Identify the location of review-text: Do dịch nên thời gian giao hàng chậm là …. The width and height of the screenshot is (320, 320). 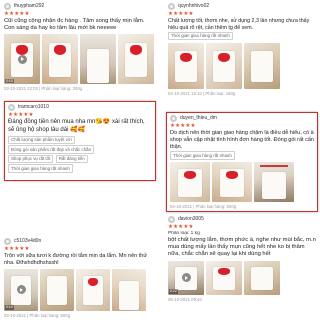
(242, 140).